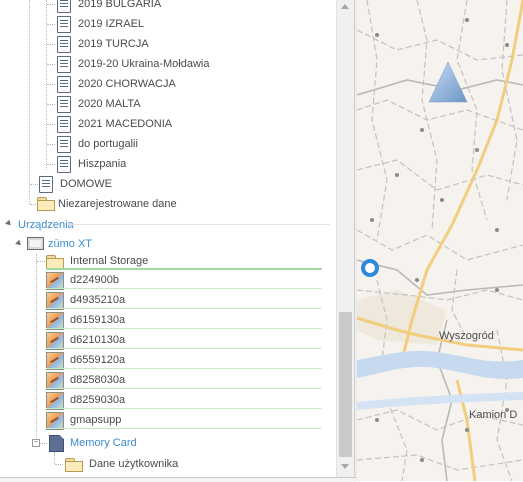  I want to click on tree-item-label: 2019 IZRAEL, so click(111, 24).